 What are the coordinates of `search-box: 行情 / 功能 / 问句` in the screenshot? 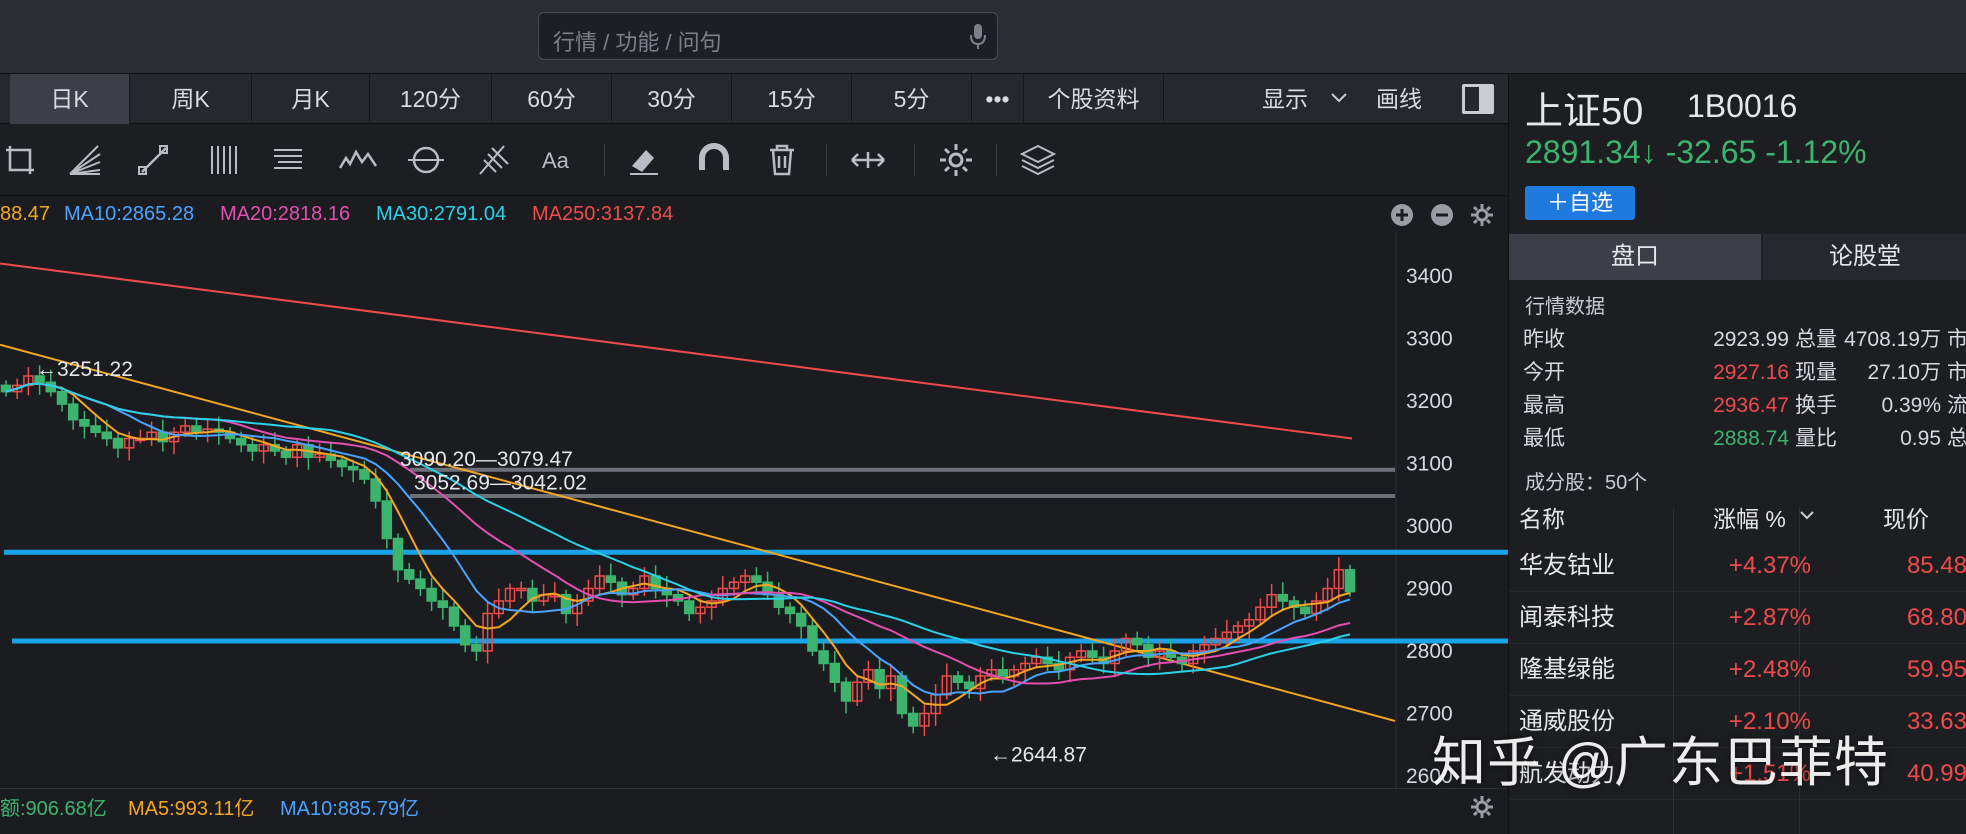 It's located at (768, 36).